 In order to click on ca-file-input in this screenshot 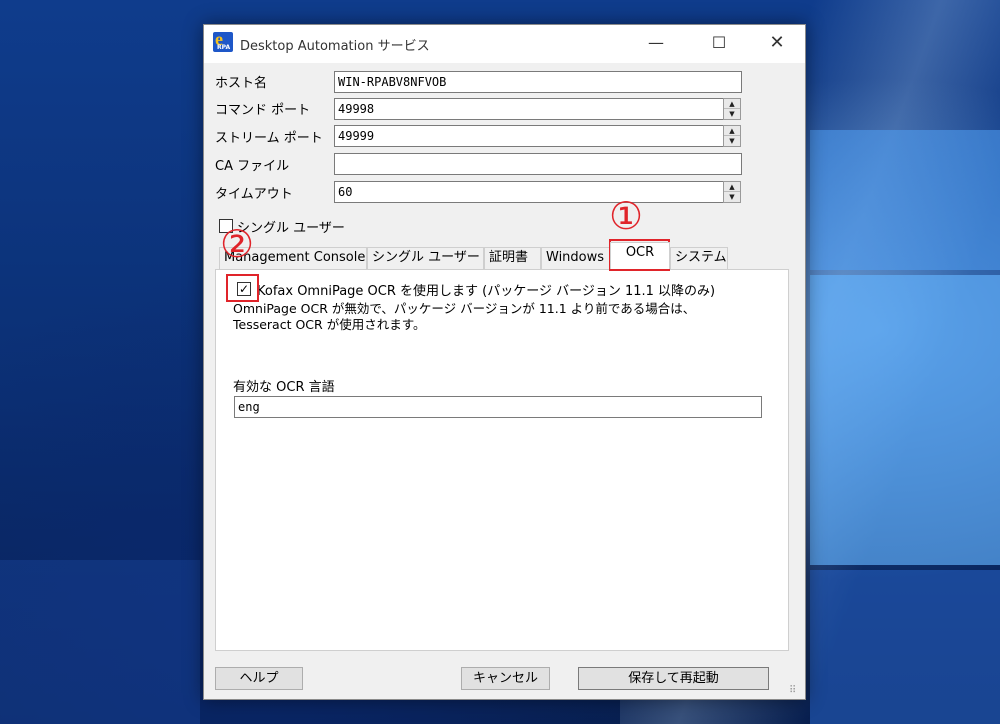, I will do `click(538, 164)`.